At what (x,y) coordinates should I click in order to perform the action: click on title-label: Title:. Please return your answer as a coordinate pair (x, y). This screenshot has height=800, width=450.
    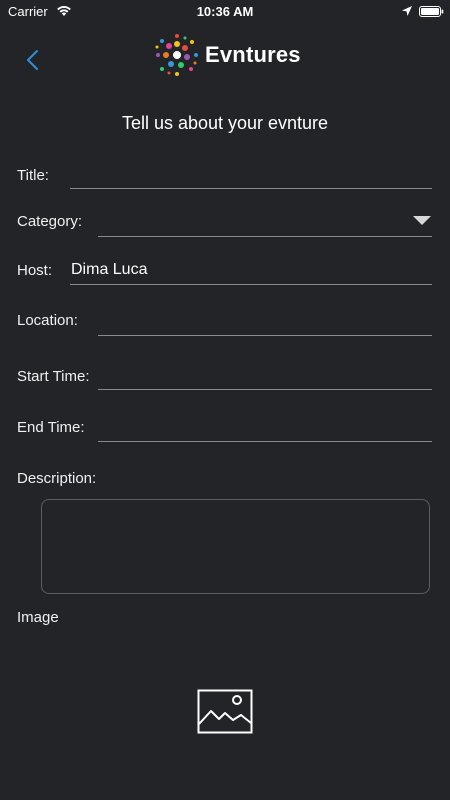
    Looking at the image, I should click on (33, 175).